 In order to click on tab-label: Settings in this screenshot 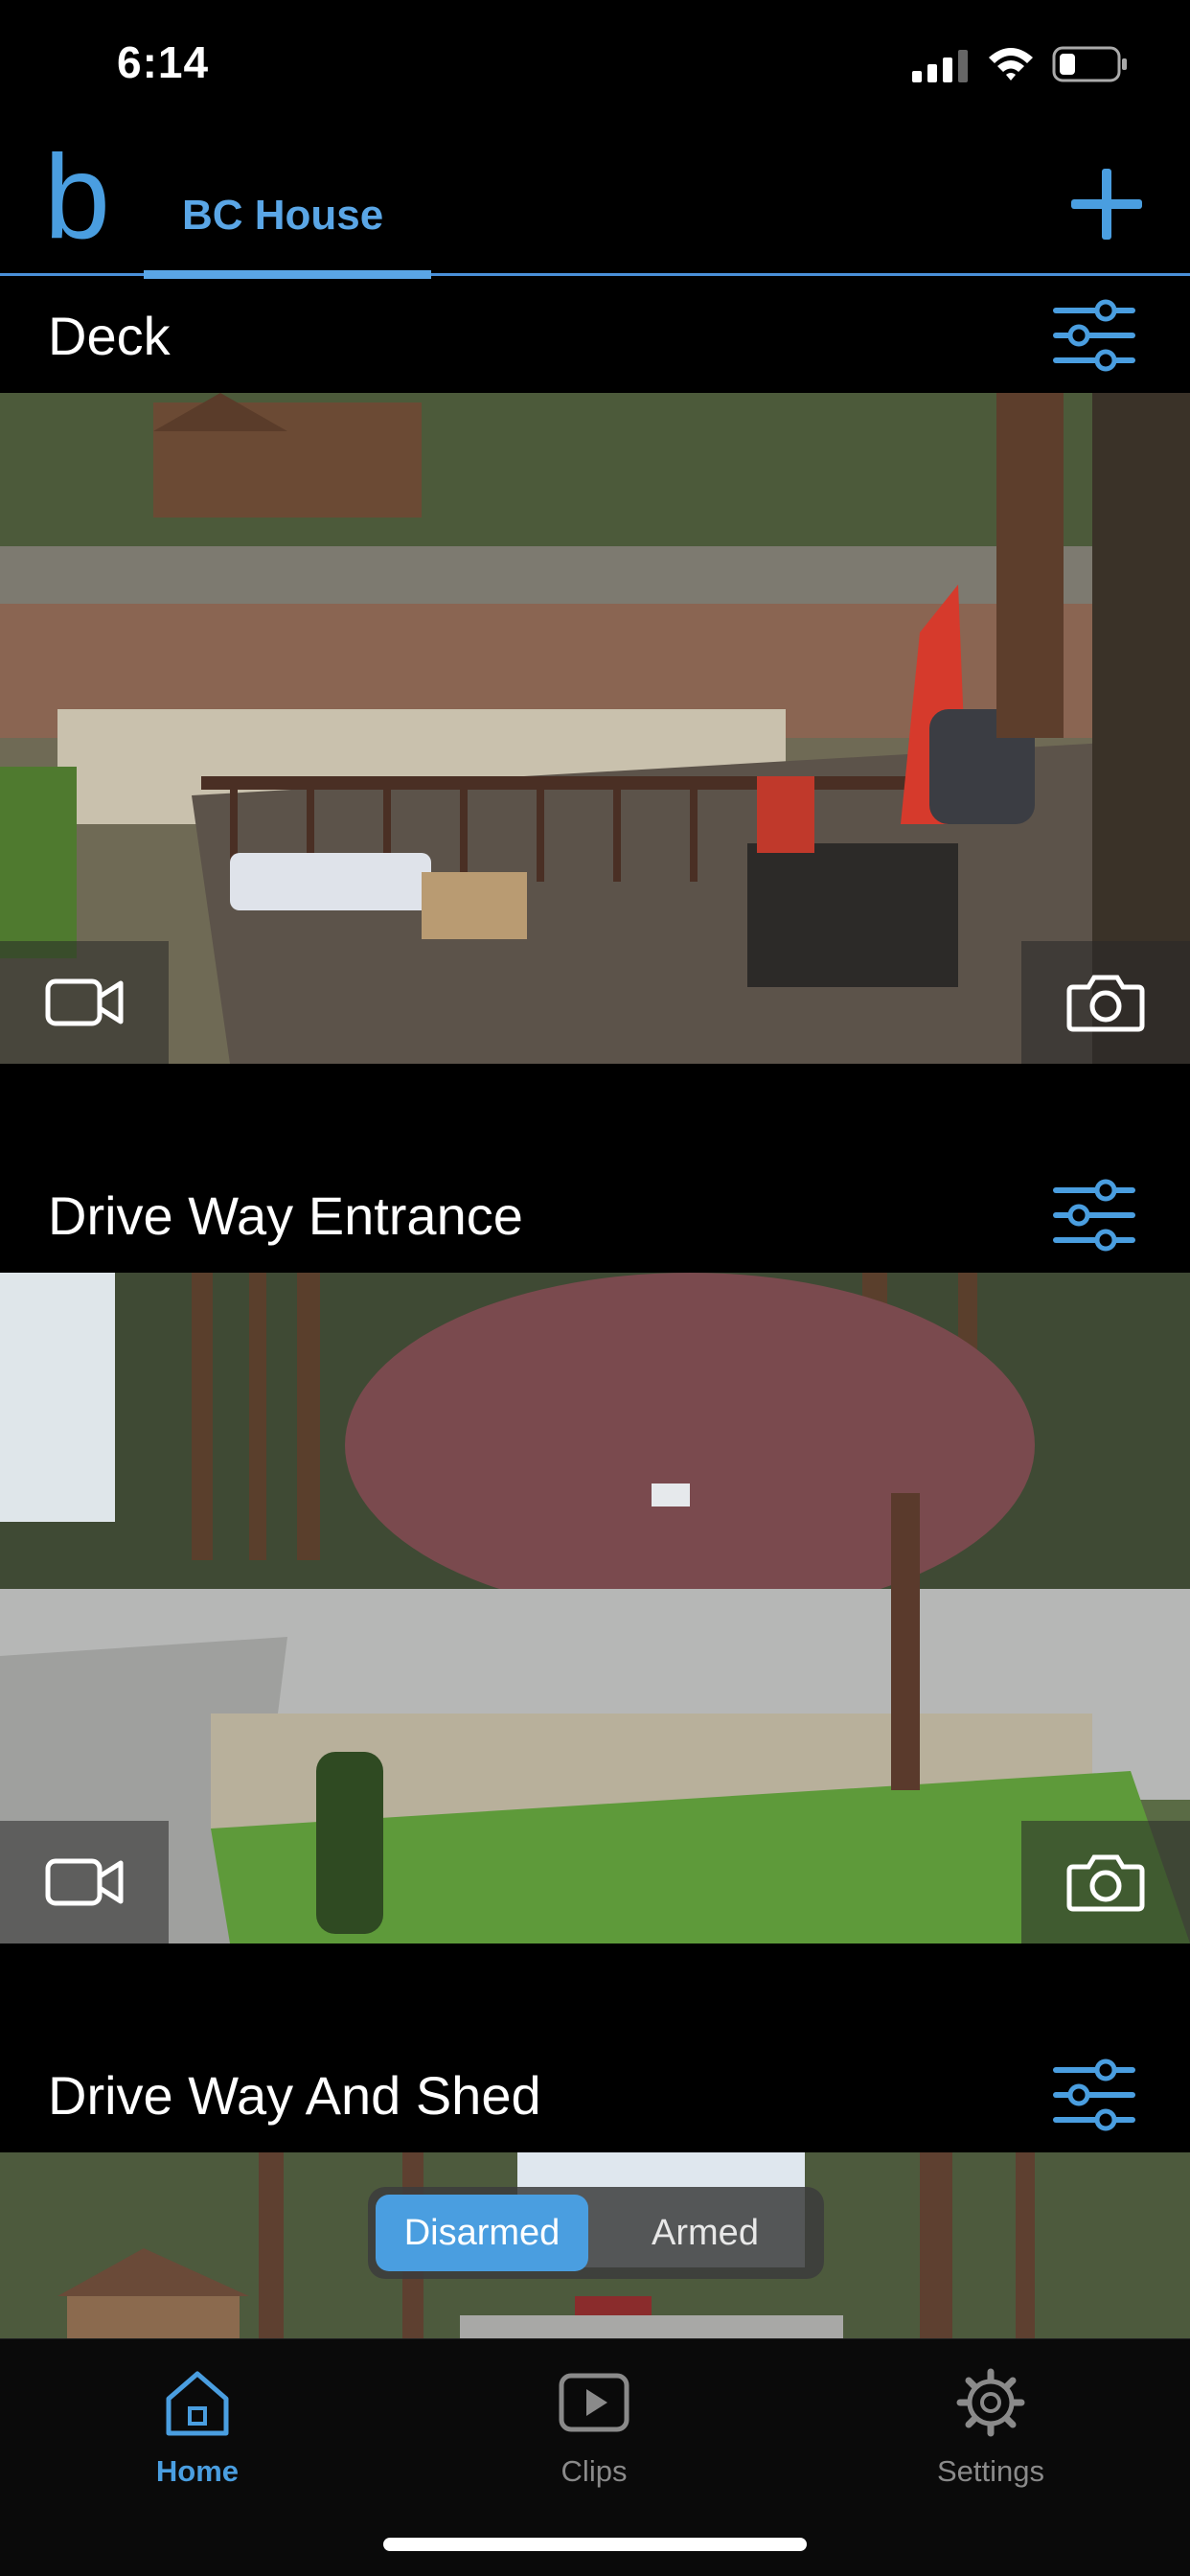, I will do `click(990, 2471)`.